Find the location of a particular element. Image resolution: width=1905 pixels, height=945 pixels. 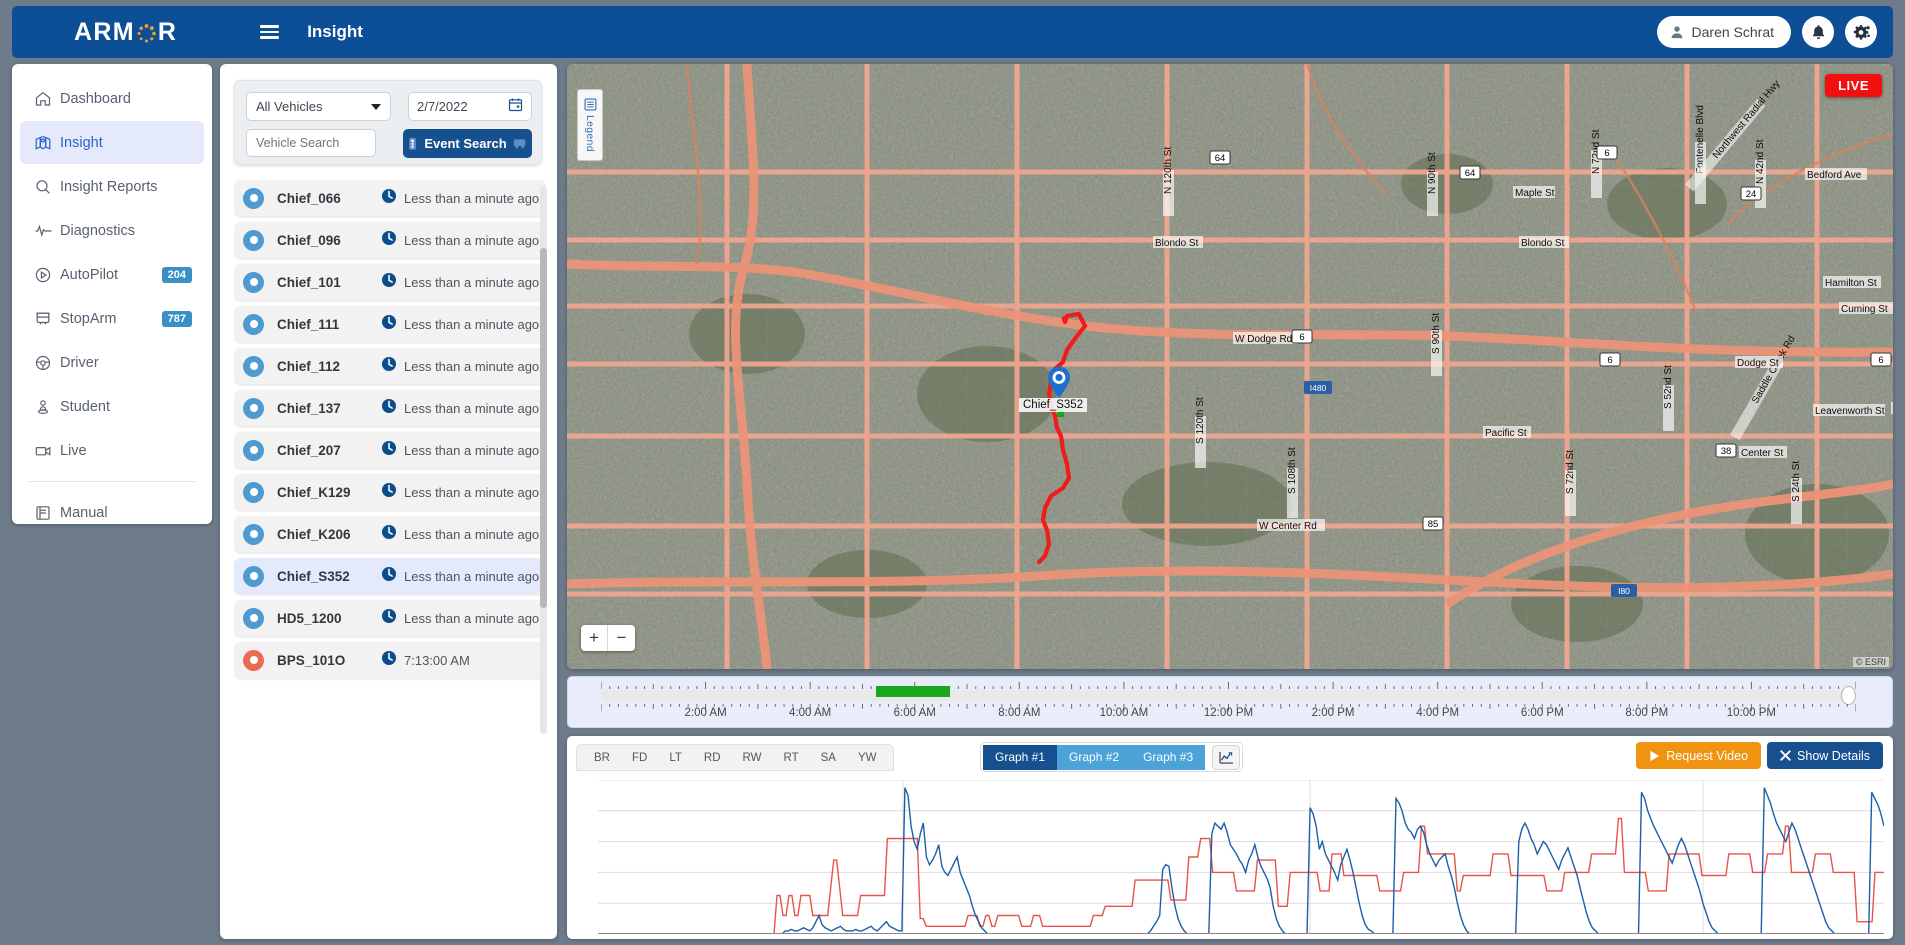

vehicle-list-item: Chief_111 Less than a minute ago is located at coordinates (390, 324).